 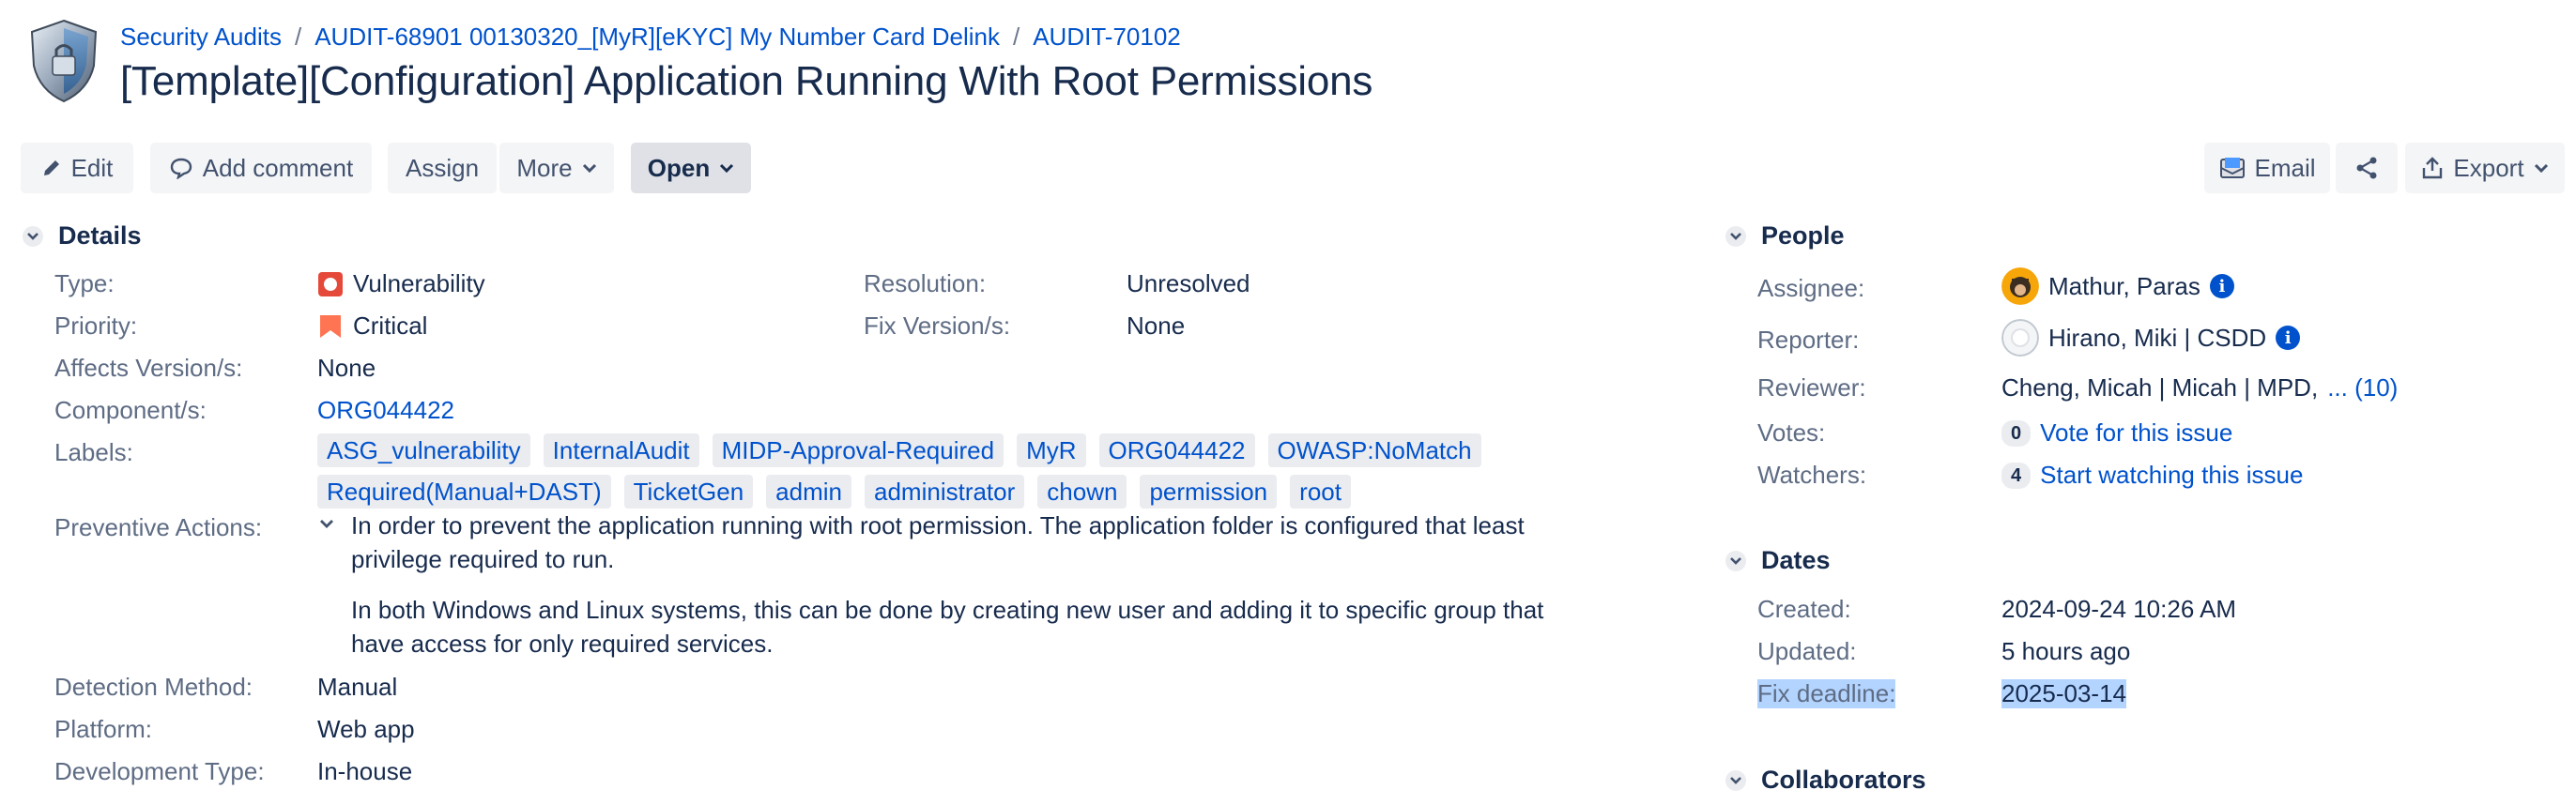 I want to click on affects-versions-label: Affects Version/s:, so click(x=148, y=368).